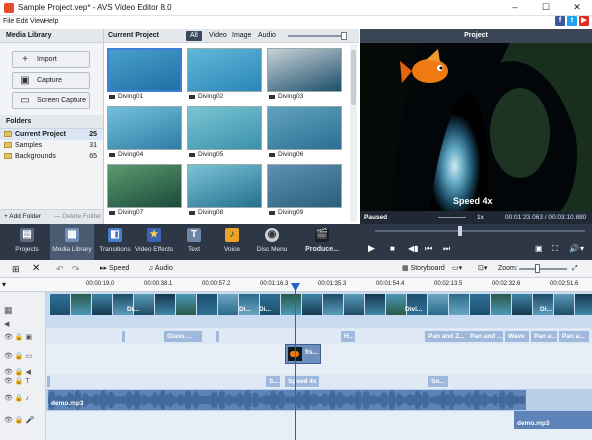 This screenshot has height=440, width=592. Describe the element at coordinates (575, 269) in the screenshot. I see `fit-timeline-icon: ⤢` at that location.